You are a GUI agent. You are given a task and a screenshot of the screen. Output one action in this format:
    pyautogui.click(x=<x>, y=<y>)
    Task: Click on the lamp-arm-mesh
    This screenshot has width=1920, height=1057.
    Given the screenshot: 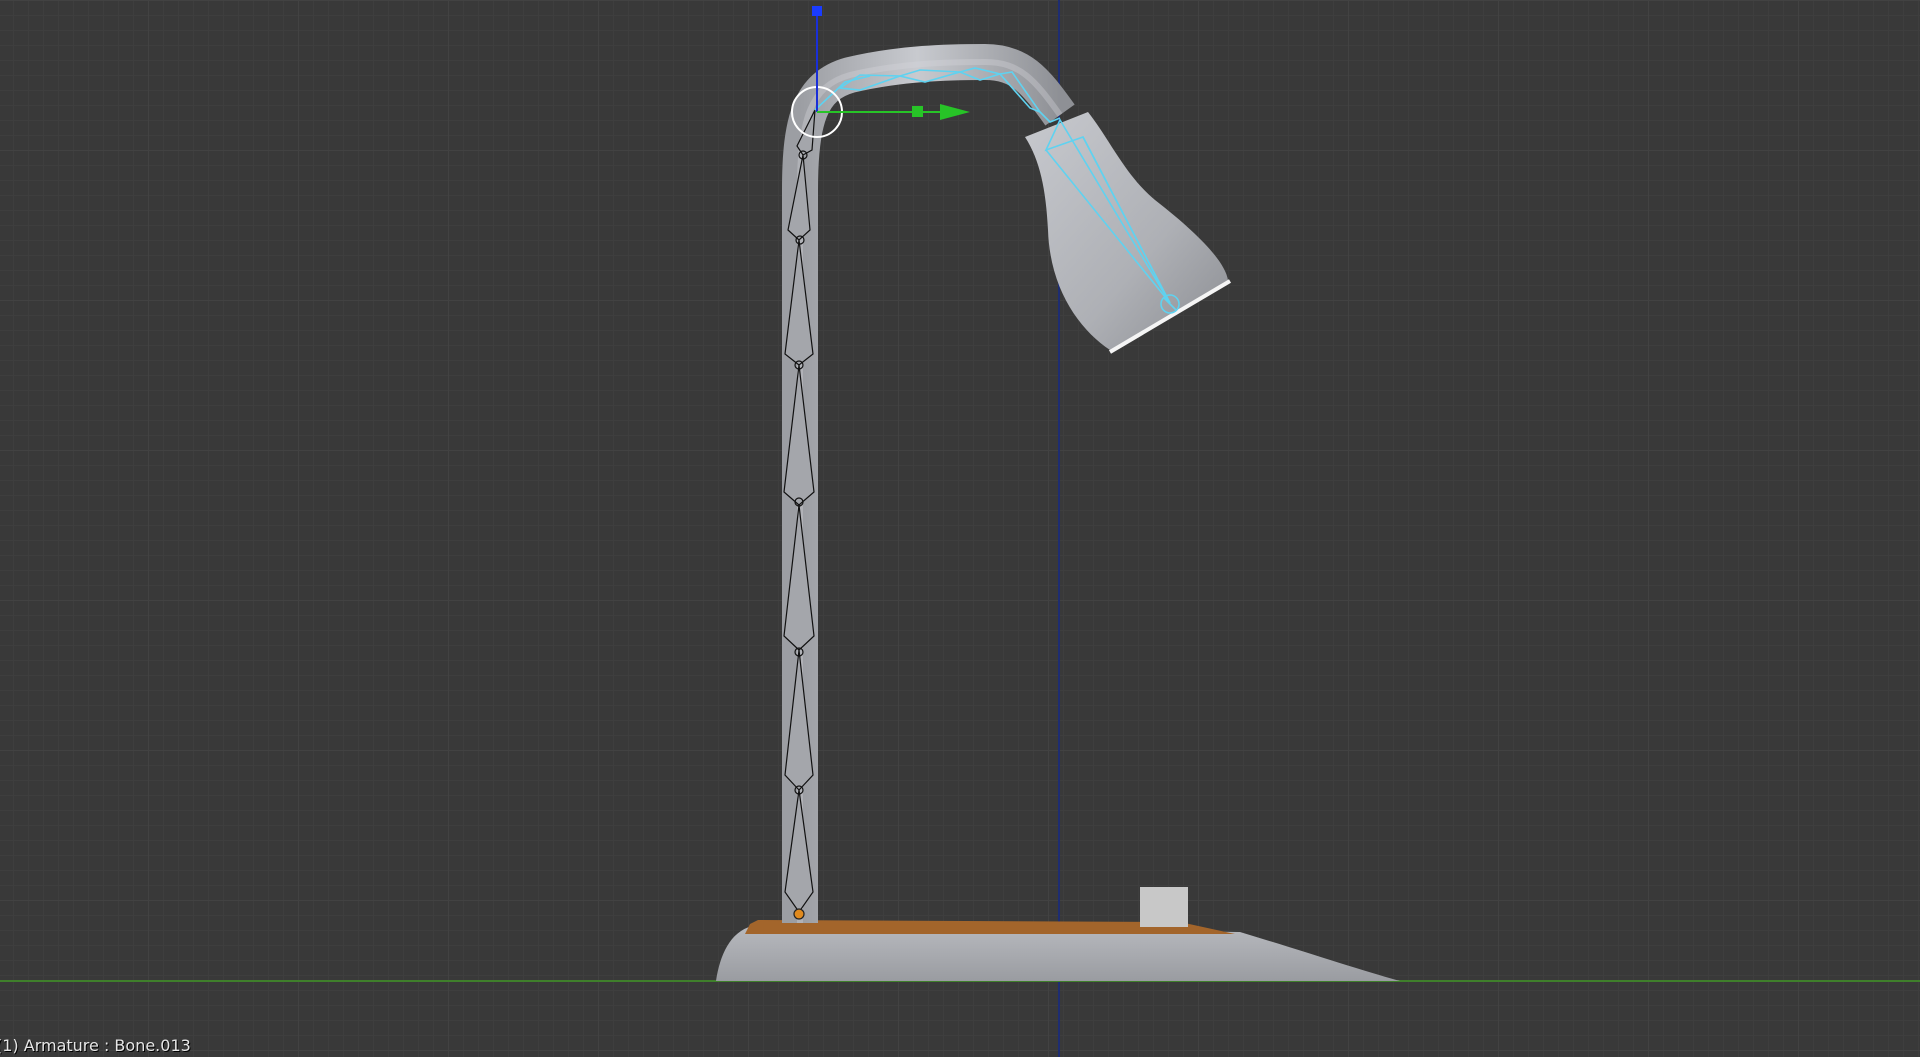 What is the action you would take?
    pyautogui.click(x=928, y=483)
    